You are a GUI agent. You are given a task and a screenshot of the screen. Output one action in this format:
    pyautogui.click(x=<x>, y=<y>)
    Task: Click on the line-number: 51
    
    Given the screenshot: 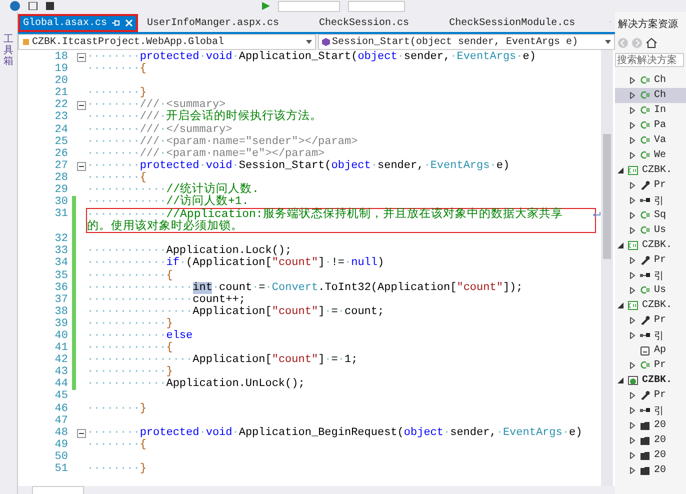 What is the action you would take?
    pyautogui.click(x=61, y=469)
    